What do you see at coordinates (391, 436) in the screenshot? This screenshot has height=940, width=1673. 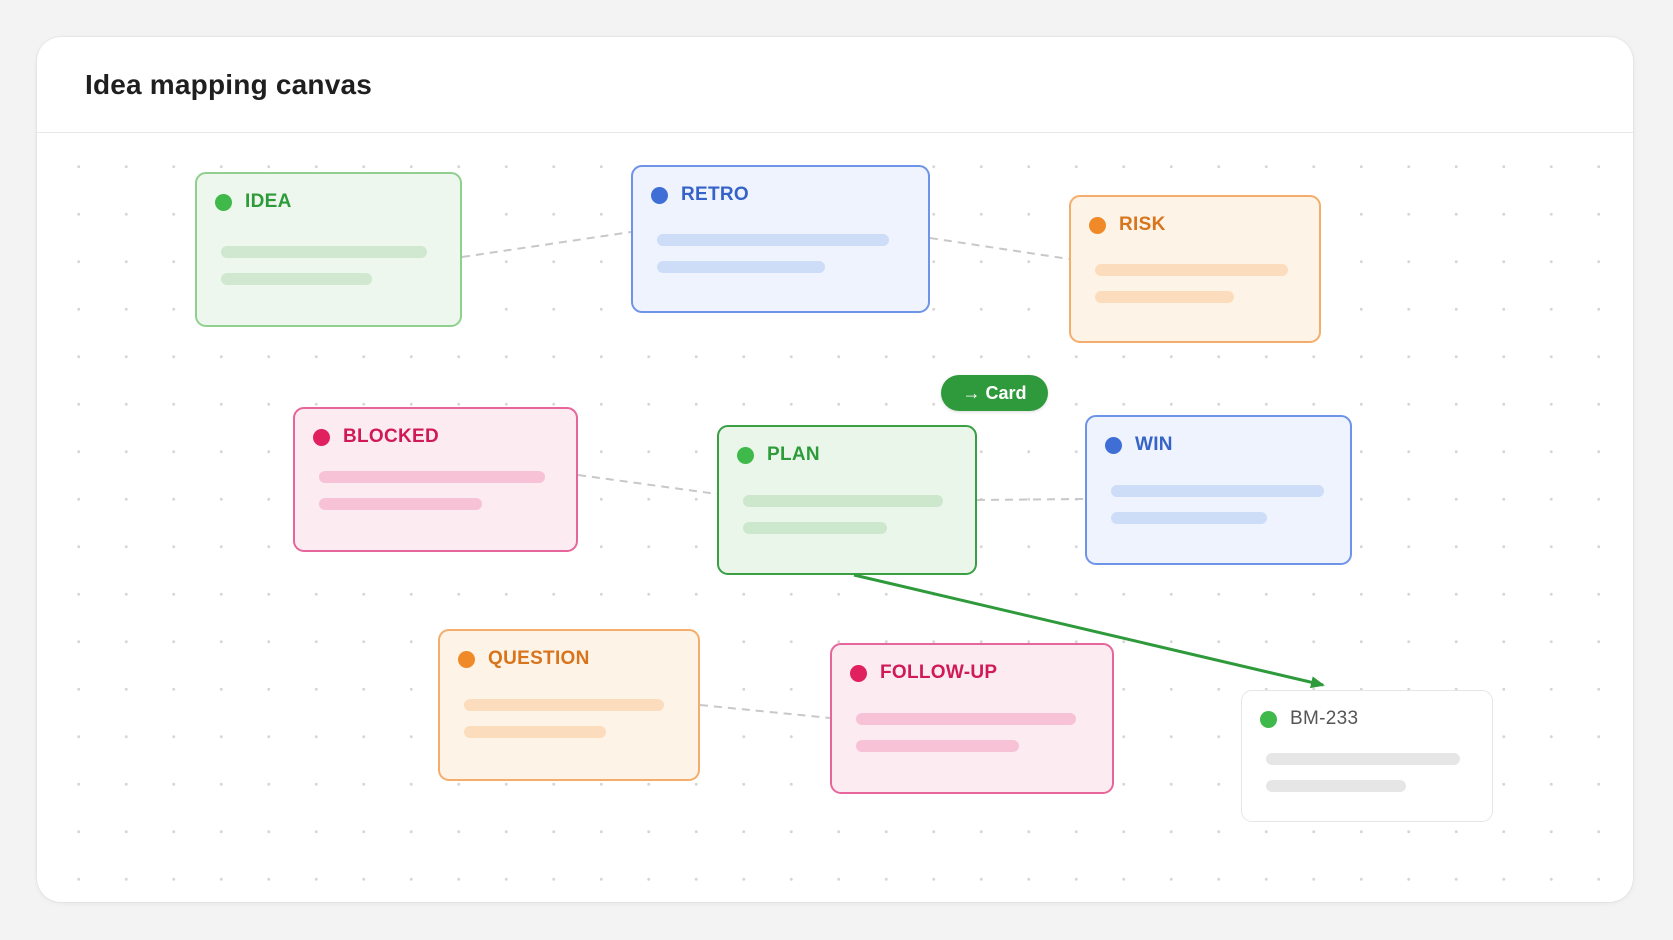 I see `card-label: BLOCKED` at bounding box center [391, 436].